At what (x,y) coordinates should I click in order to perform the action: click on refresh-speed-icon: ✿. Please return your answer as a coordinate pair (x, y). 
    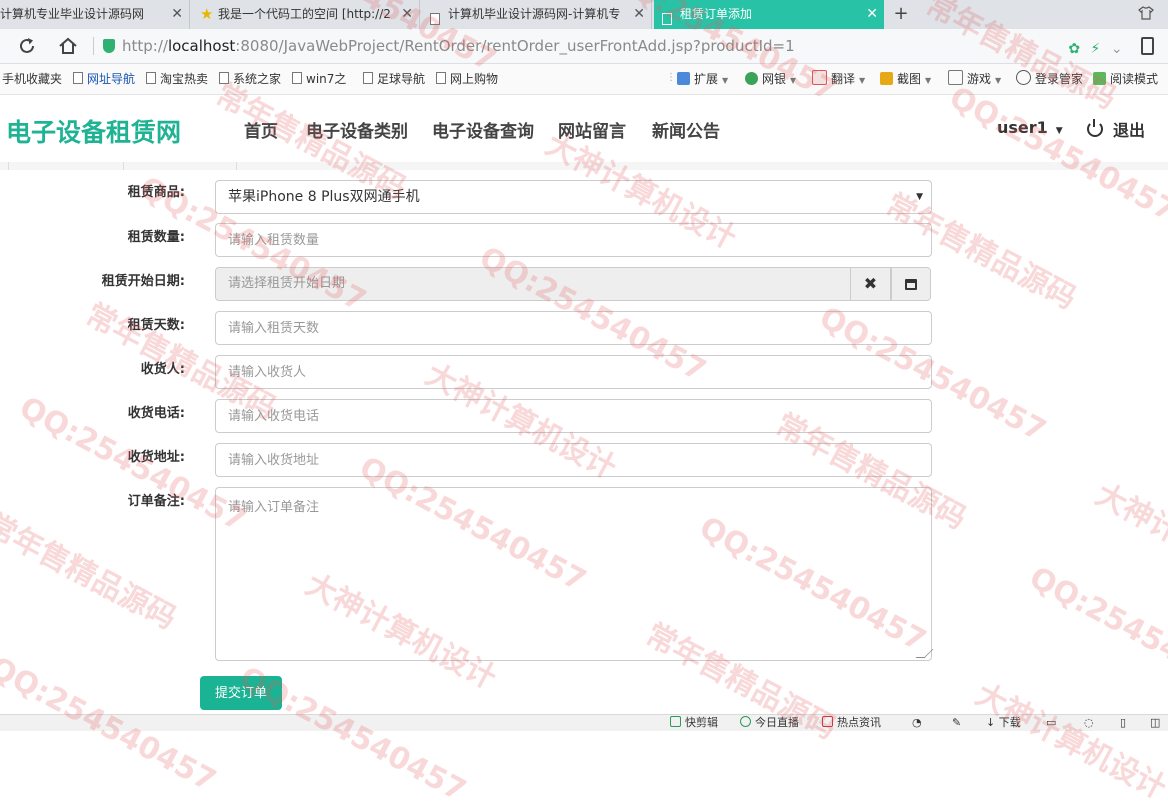
    Looking at the image, I should click on (1074, 49).